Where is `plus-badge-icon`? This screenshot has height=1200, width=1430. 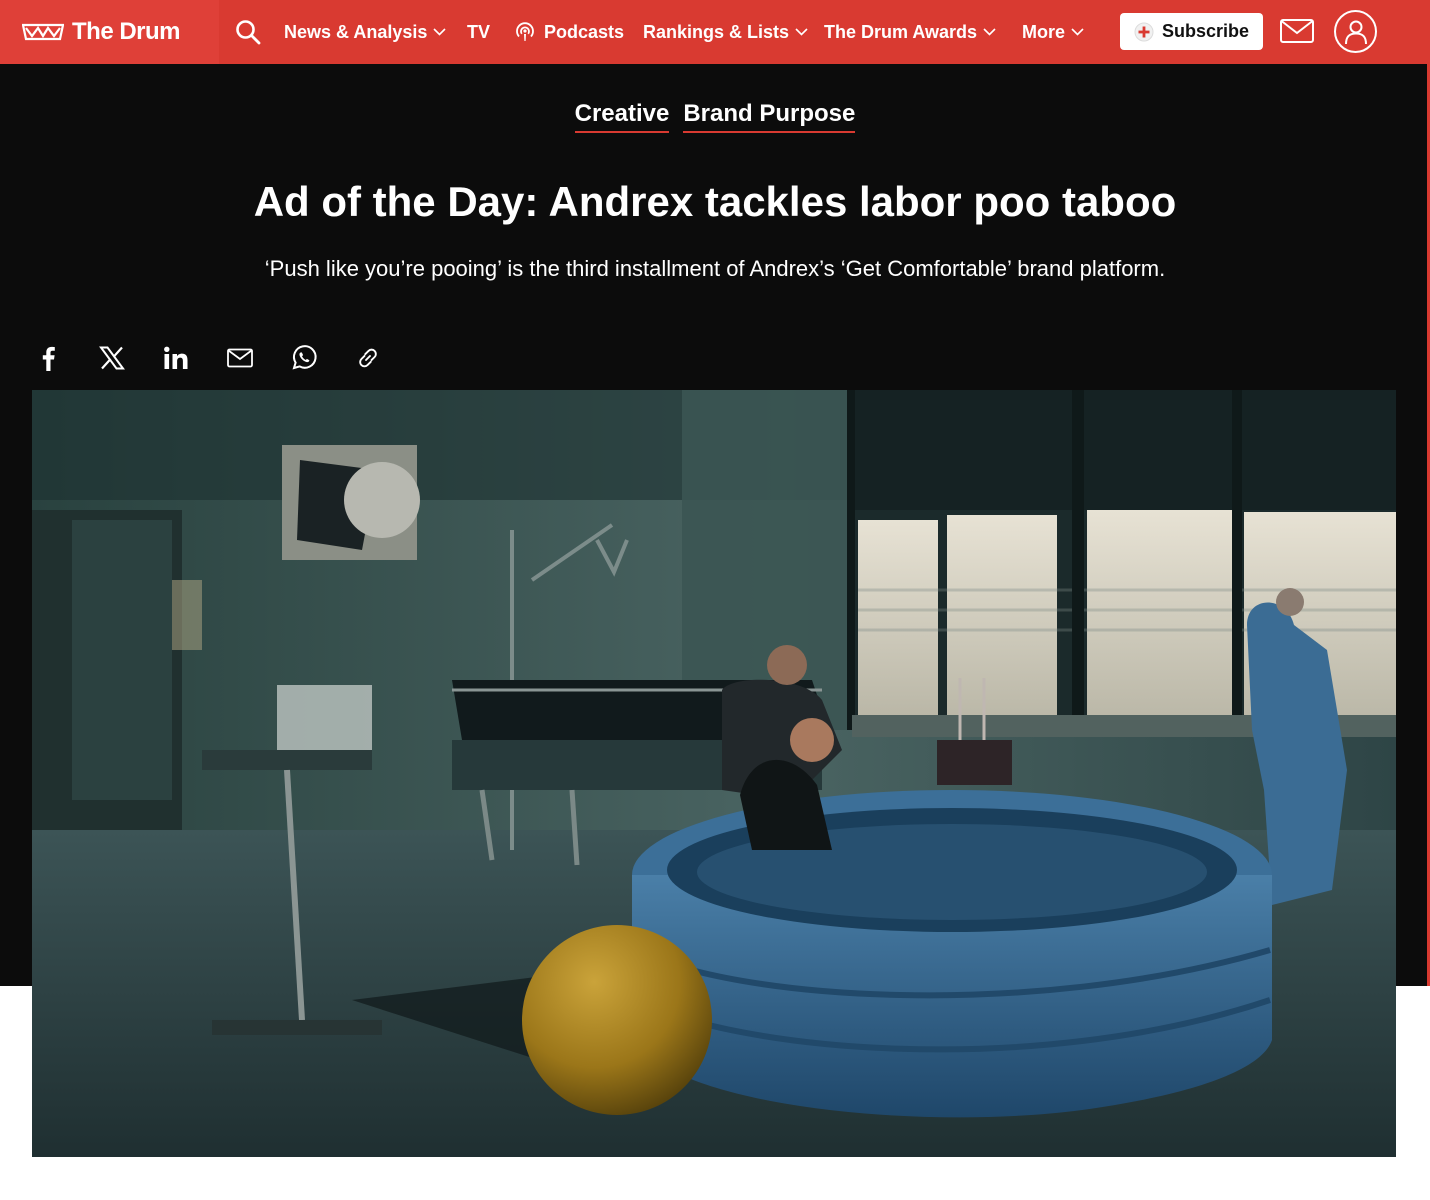 plus-badge-icon is located at coordinates (1144, 32).